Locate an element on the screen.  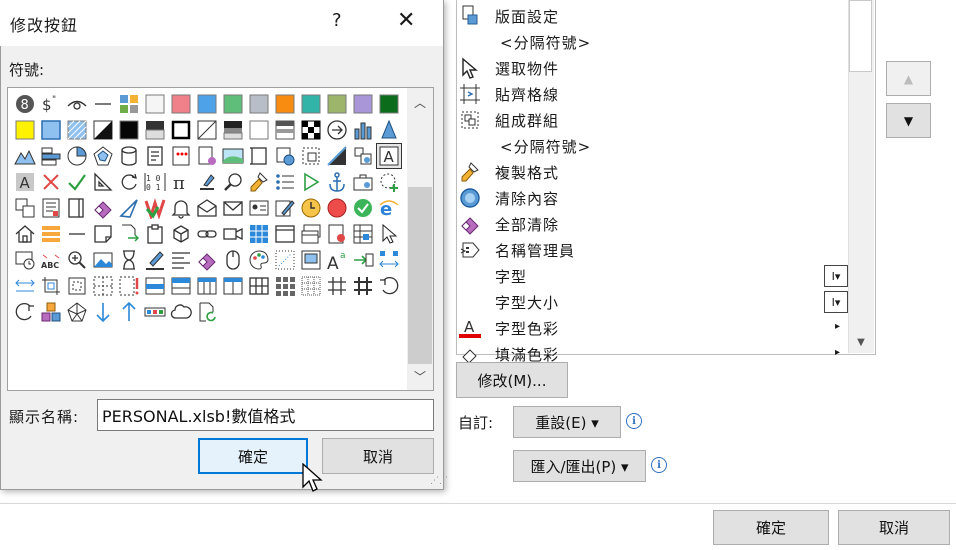
text-a-box-icon: A is located at coordinates (389, 156).